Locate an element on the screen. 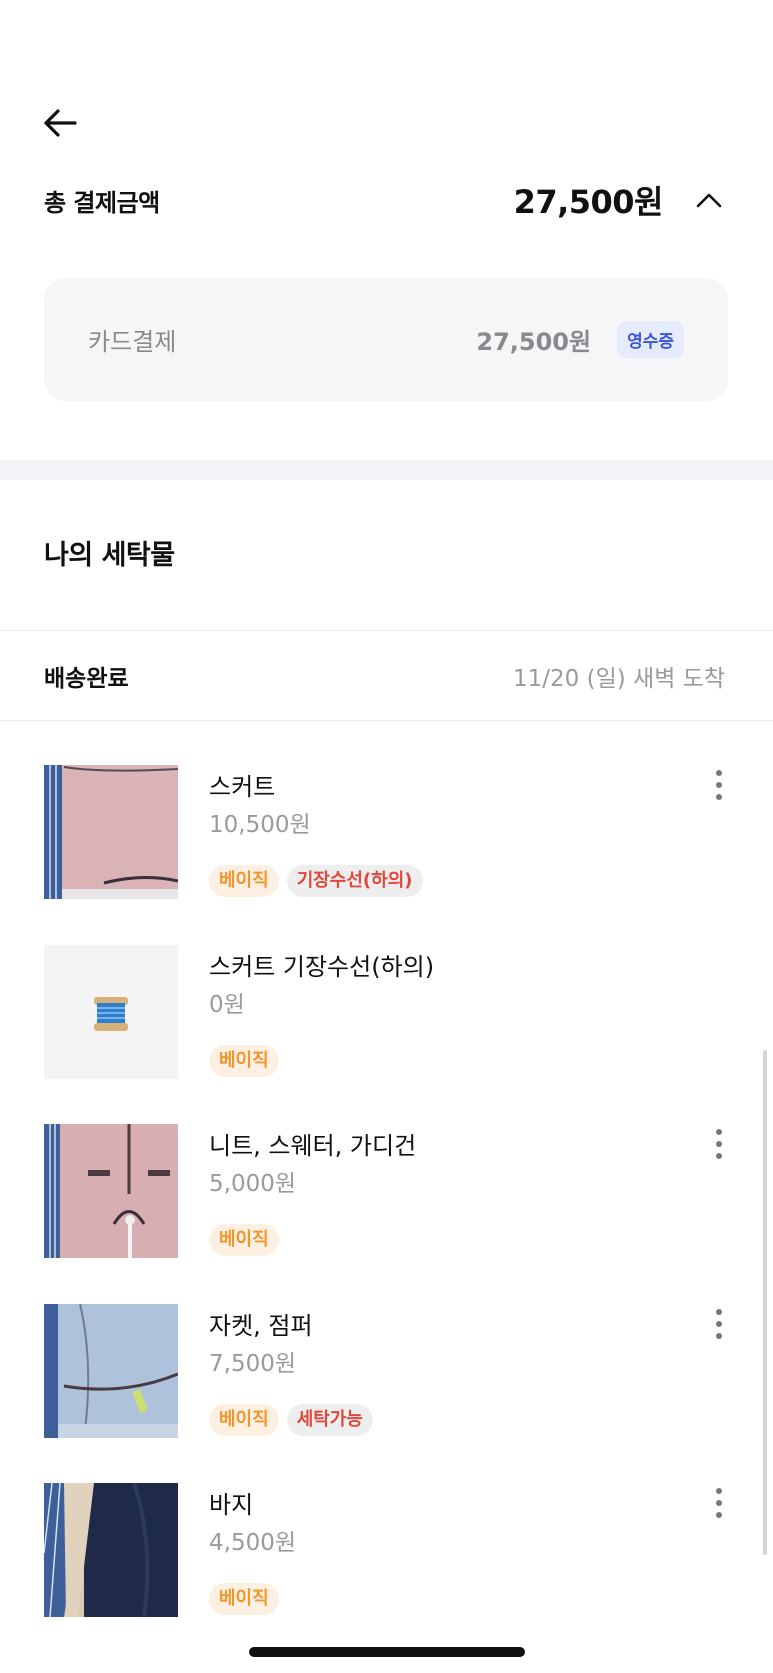 The height and width of the screenshot is (1673, 773). item-name: 니트, 스웨터, 가디건 is located at coordinates (313, 1146).